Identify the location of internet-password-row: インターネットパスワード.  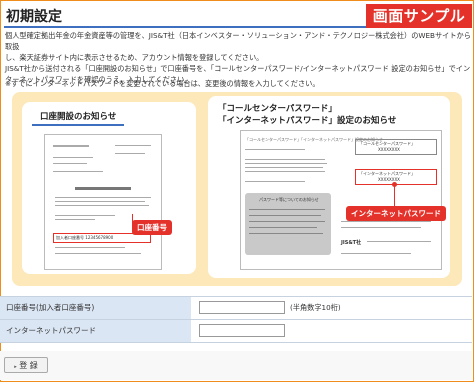
(236, 331).